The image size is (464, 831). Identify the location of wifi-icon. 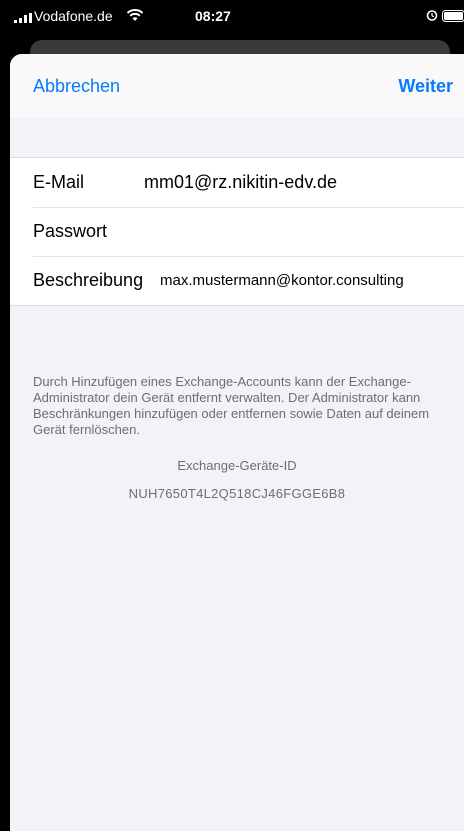
(135, 15).